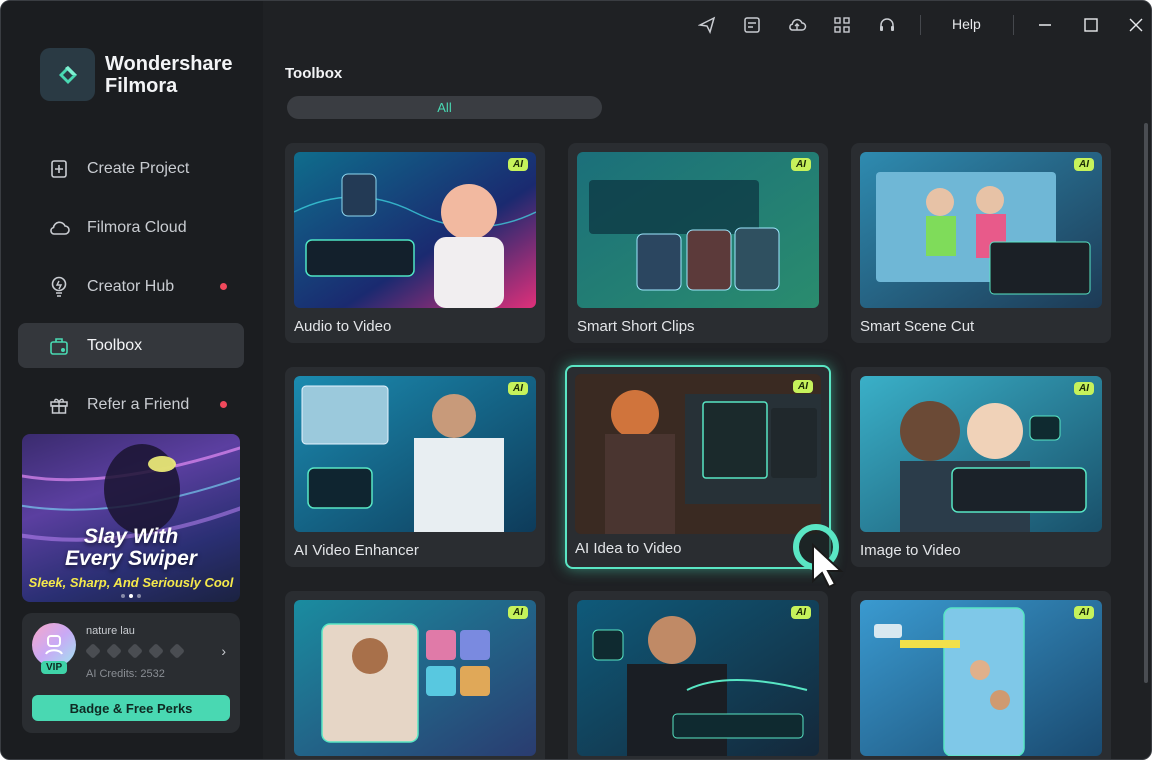  I want to click on tool-card-image-to-video: AI Image to Video, so click(981, 467).